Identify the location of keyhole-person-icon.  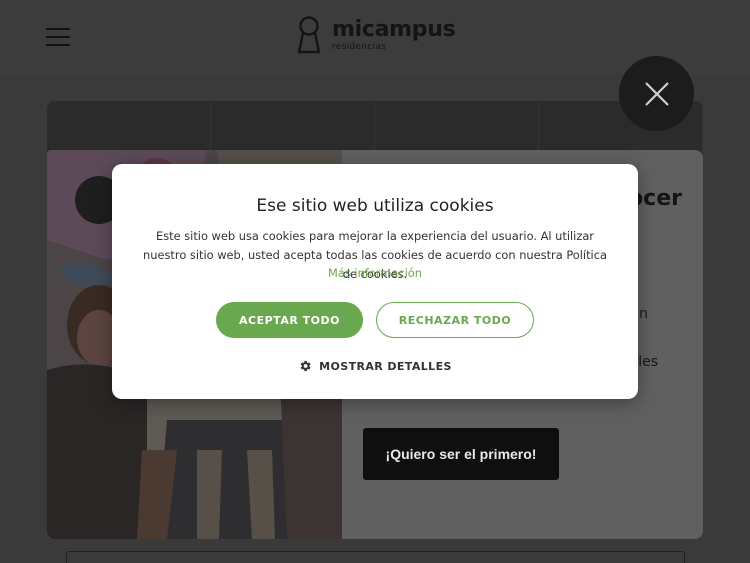
(309, 35).